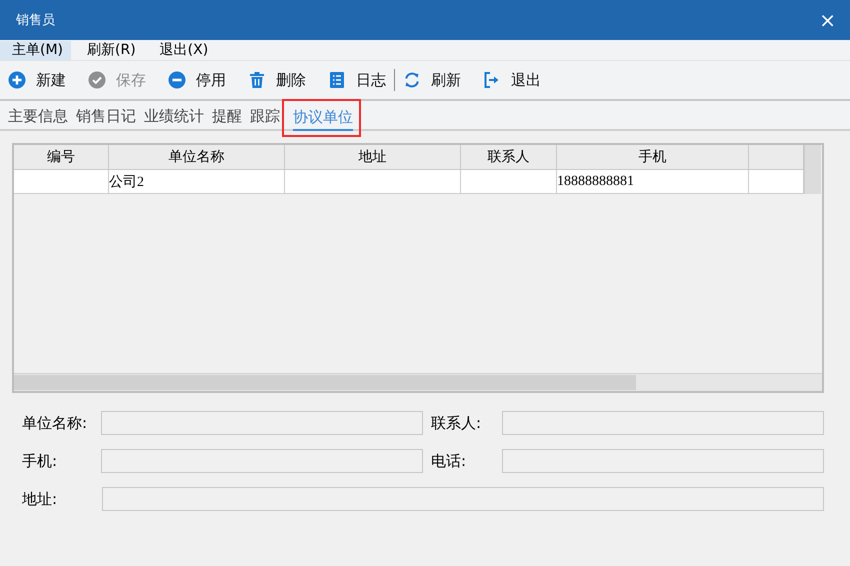 This screenshot has width=850, height=566. Describe the element at coordinates (512, 80) in the screenshot. I see `toolbar-button: 退出` at that location.